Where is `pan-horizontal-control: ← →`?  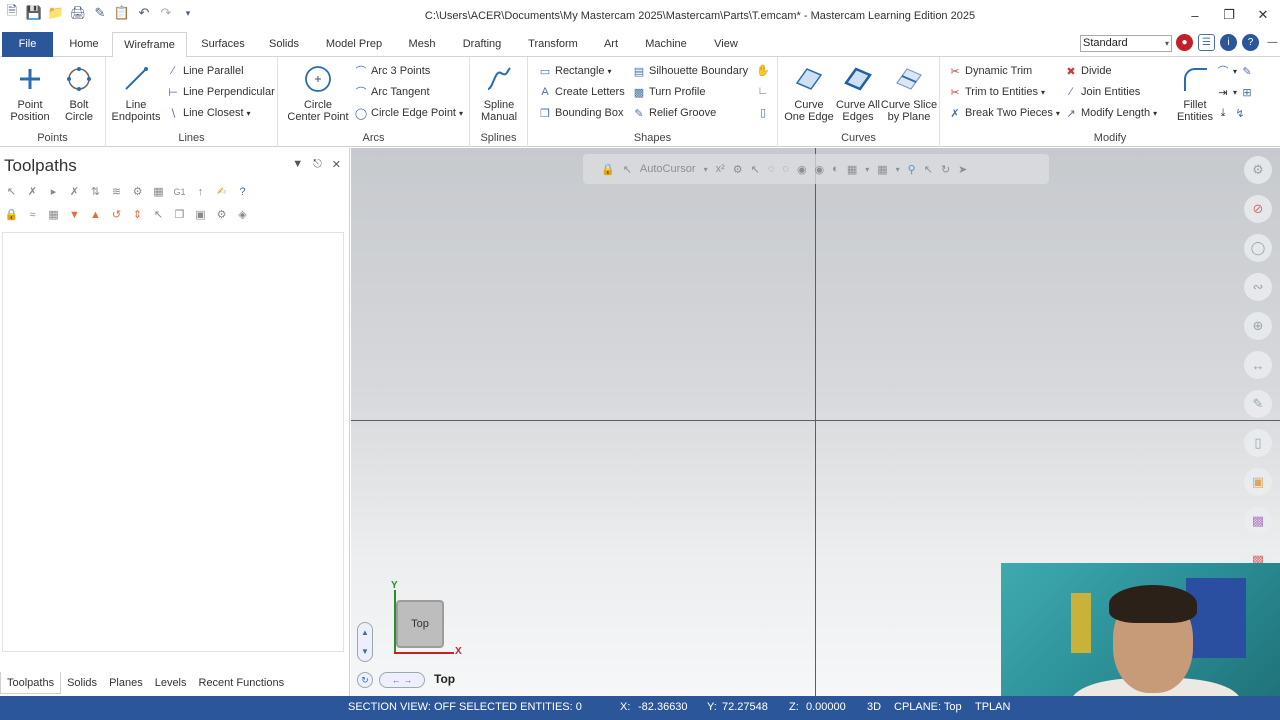 pan-horizontal-control: ← → is located at coordinates (402, 680).